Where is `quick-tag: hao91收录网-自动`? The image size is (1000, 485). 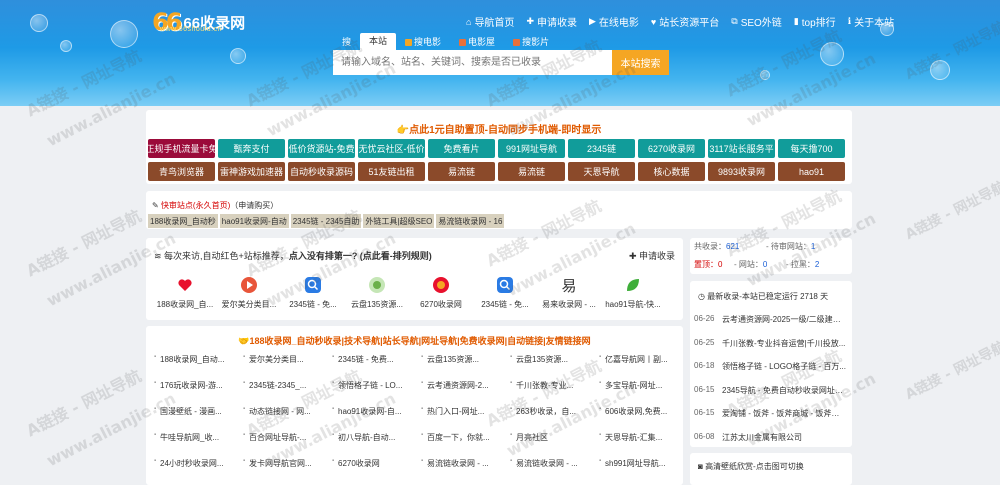 quick-tag: hao91收录网-自动 is located at coordinates (254, 221).